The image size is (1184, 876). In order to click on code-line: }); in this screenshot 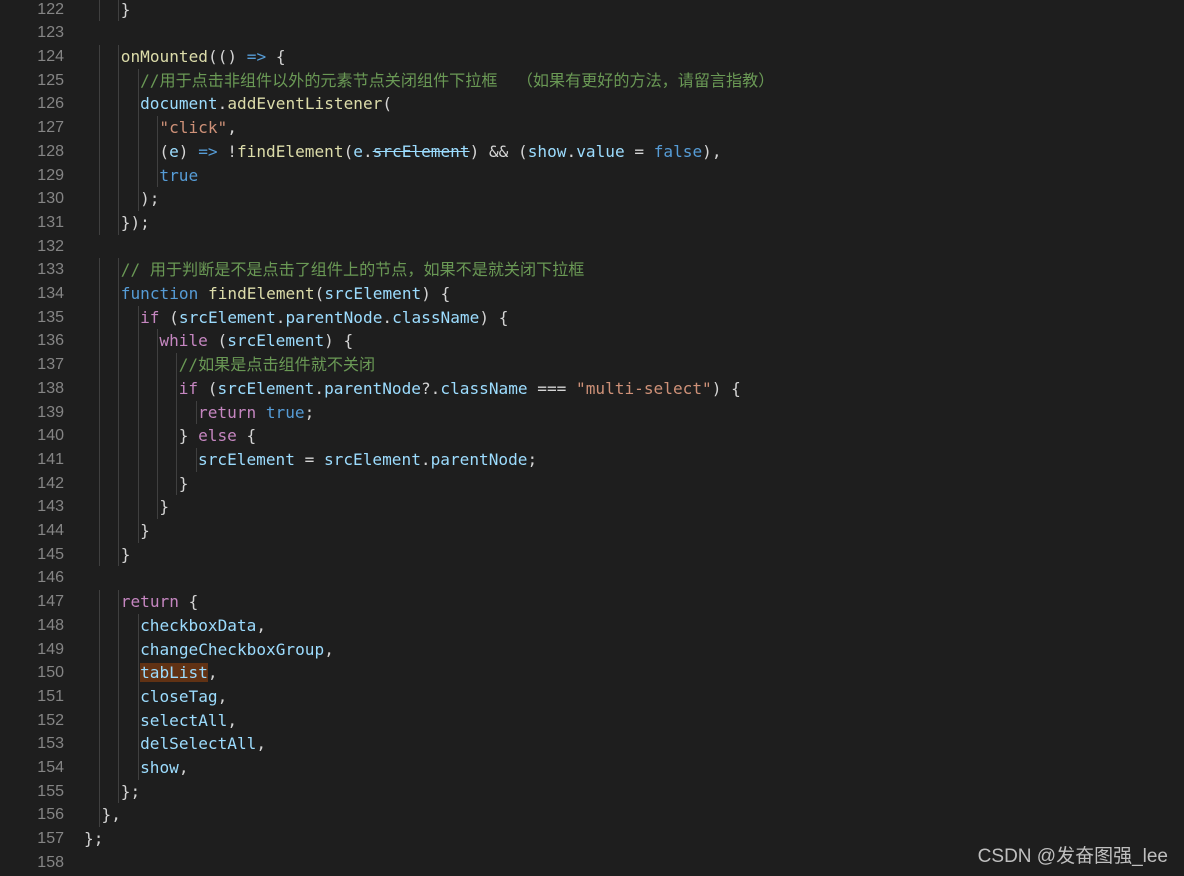, I will do `click(634, 222)`.